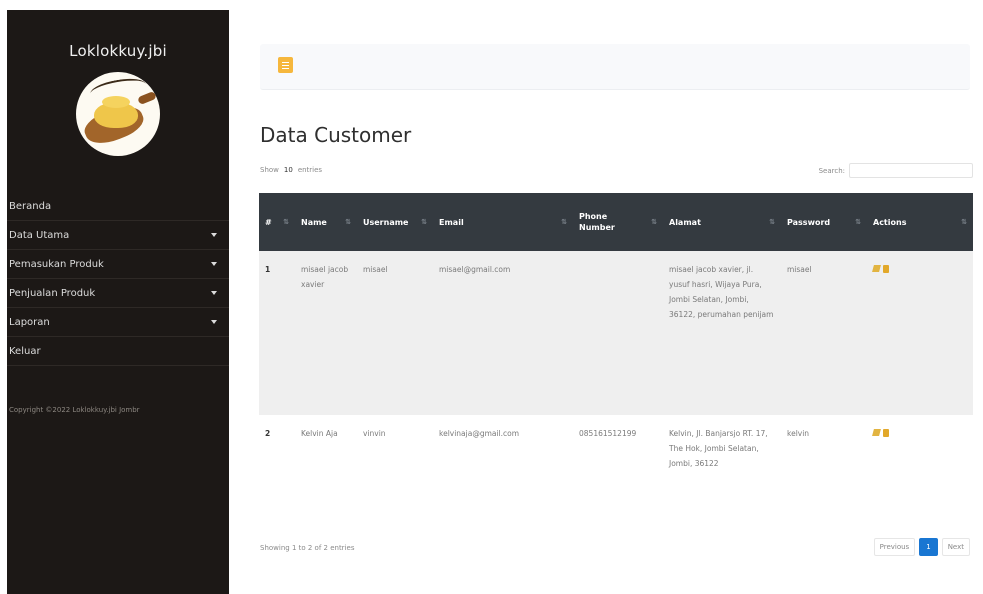 The height and width of the screenshot is (594, 983). I want to click on page-1-button: 1, so click(928, 547).